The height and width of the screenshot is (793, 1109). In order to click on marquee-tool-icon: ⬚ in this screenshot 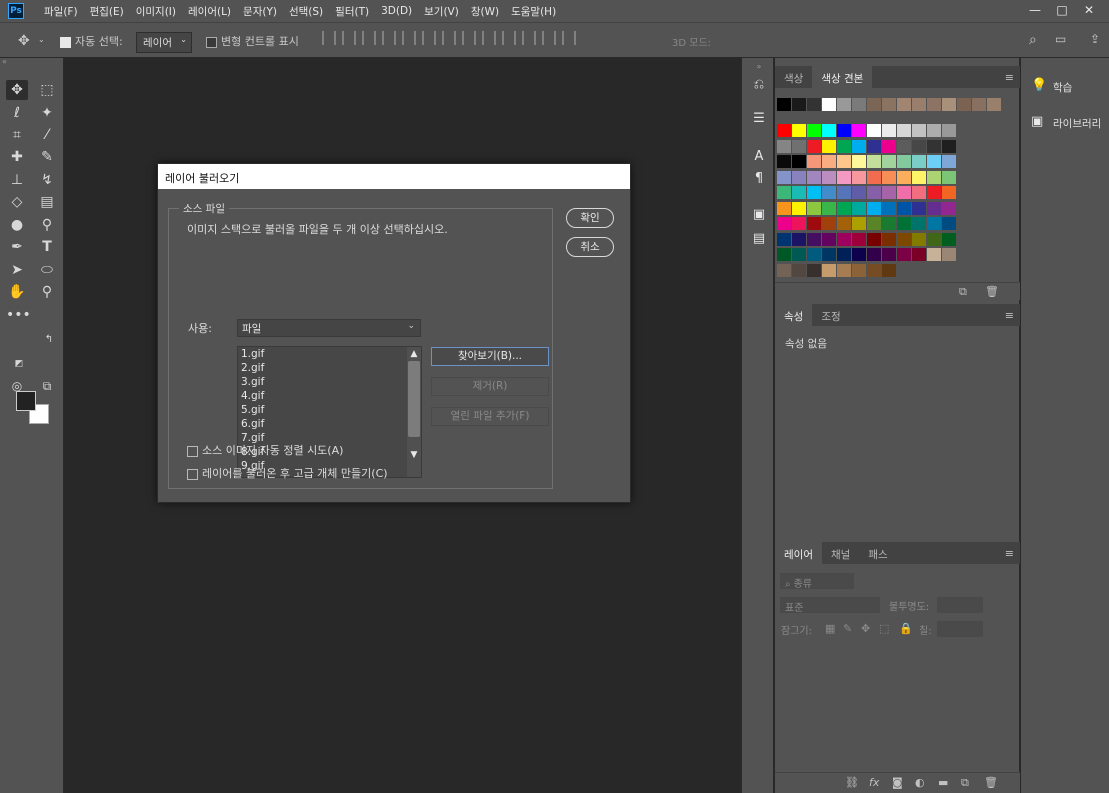, I will do `click(47, 90)`.